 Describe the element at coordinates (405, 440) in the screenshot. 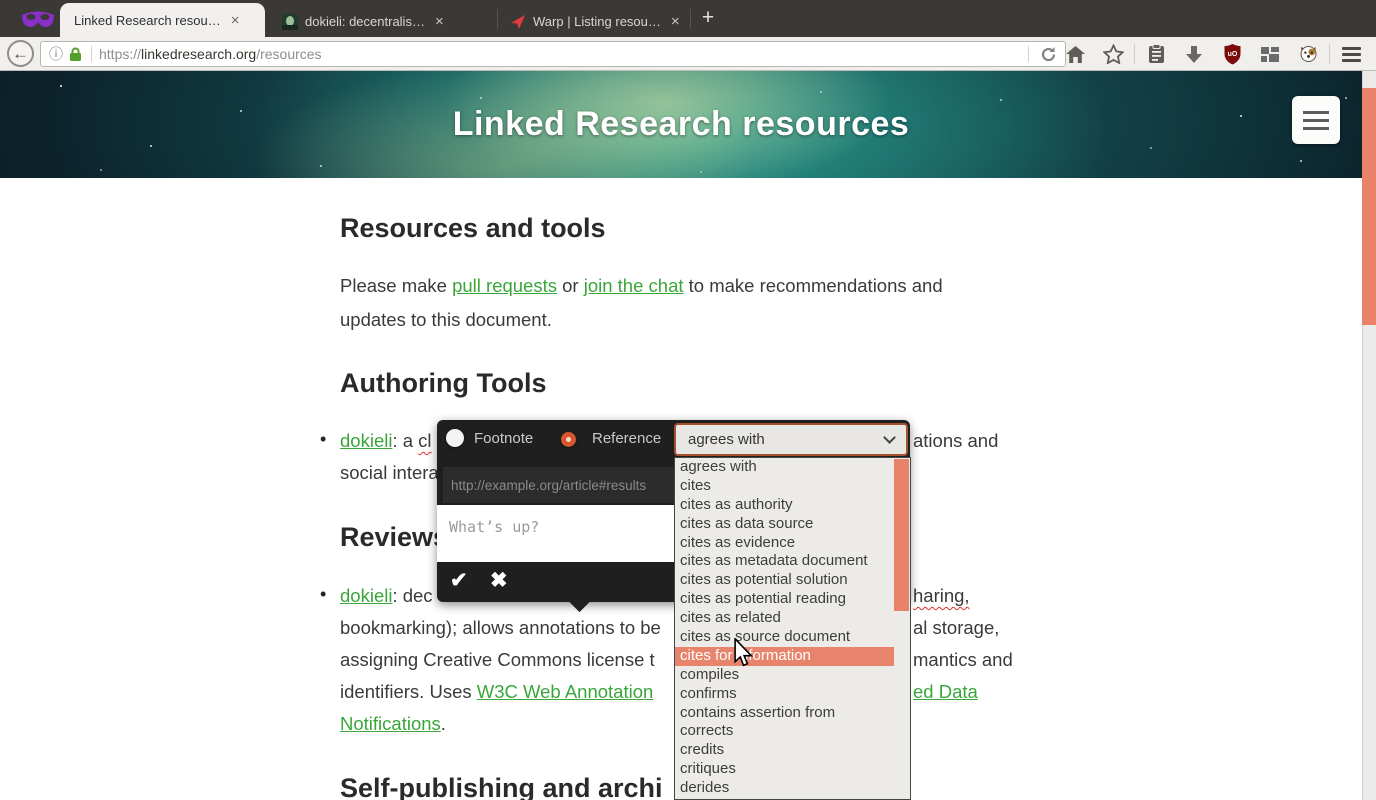

I see `body-text: : a` at that location.